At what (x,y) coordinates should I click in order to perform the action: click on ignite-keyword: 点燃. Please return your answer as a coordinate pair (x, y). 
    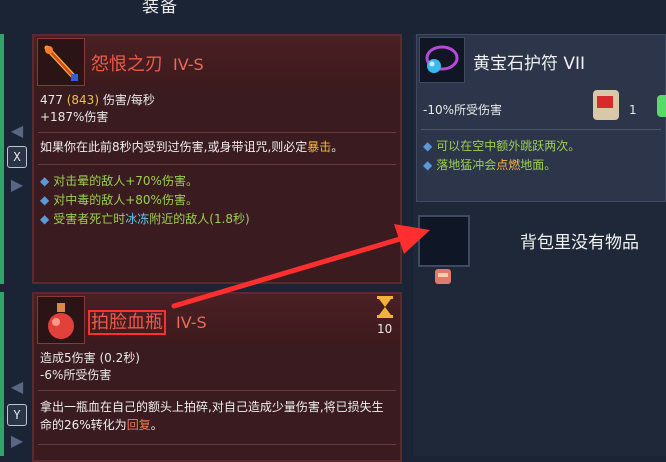
    Looking at the image, I should click on (508, 165).